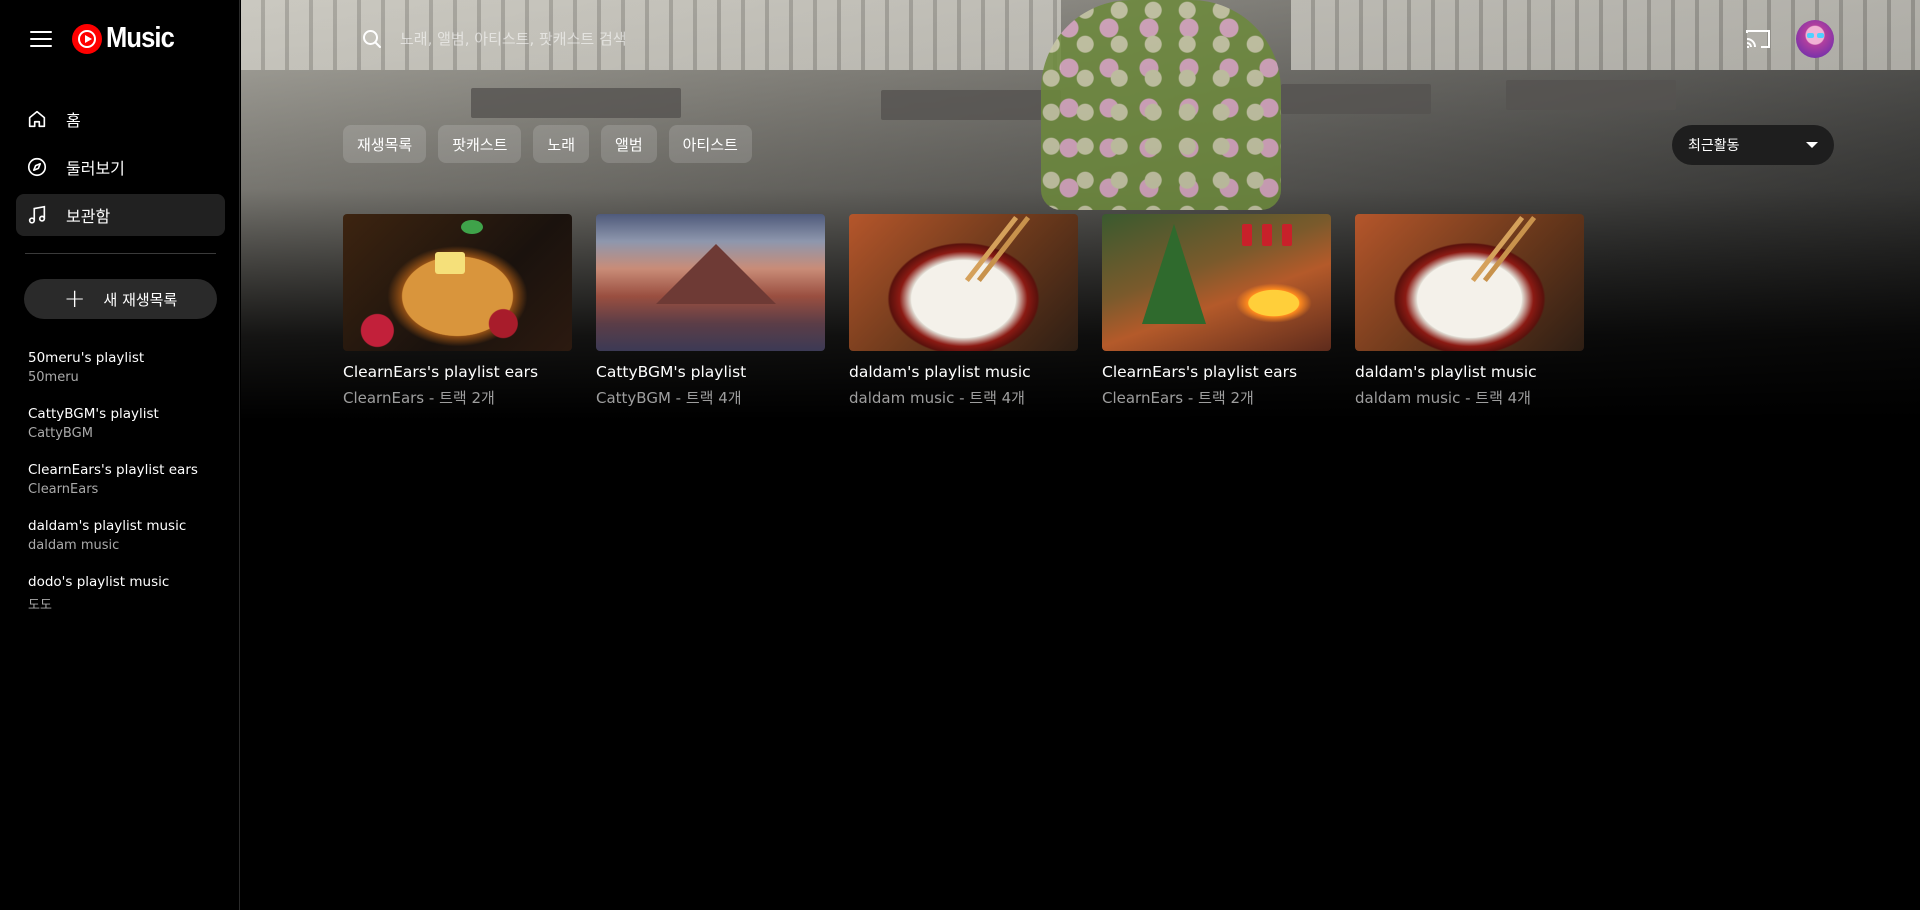 This screenshot has width=1920, height=910. I want to click on sidebar-playlist-item: ClearnEars's playlist ears ClearnEars, so click(128, 490).